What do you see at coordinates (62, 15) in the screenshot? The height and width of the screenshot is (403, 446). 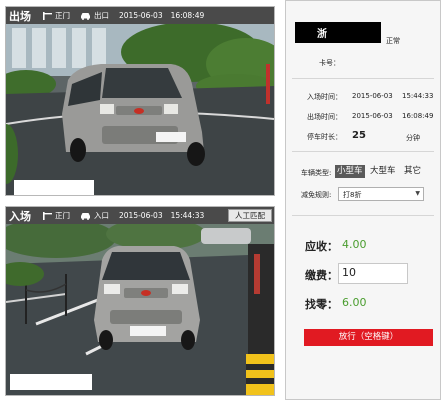 I see `exit-gate-label: 正门` at bounding box center [62, 15].